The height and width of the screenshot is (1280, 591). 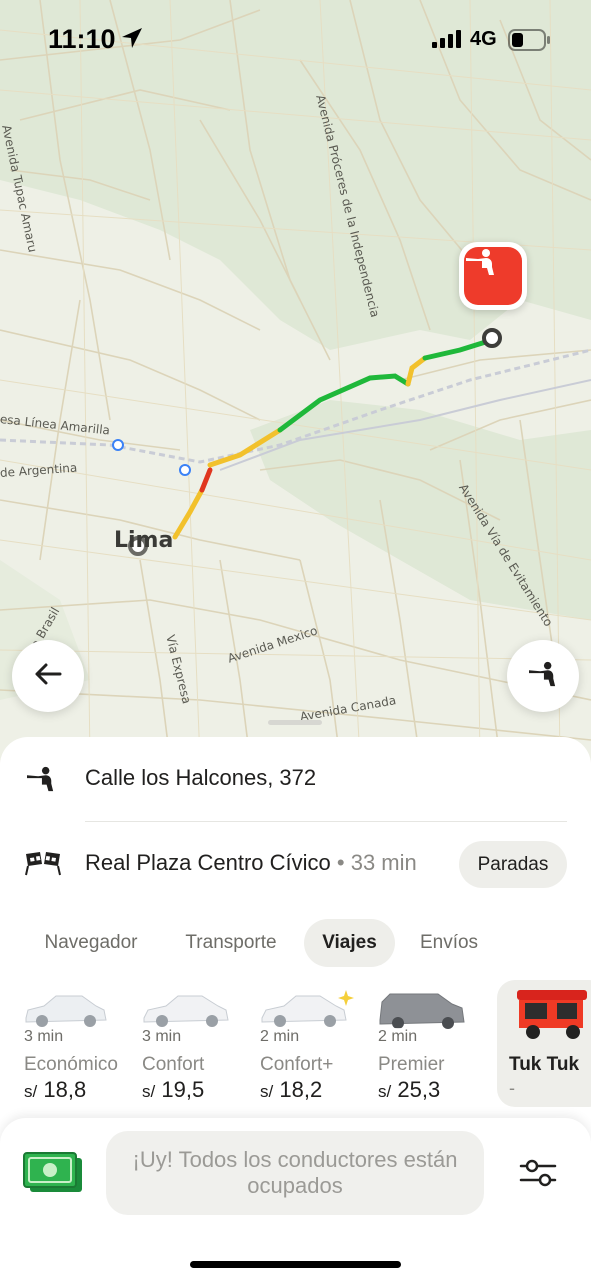 I want to click on back-button, so click(x=48, y=676).